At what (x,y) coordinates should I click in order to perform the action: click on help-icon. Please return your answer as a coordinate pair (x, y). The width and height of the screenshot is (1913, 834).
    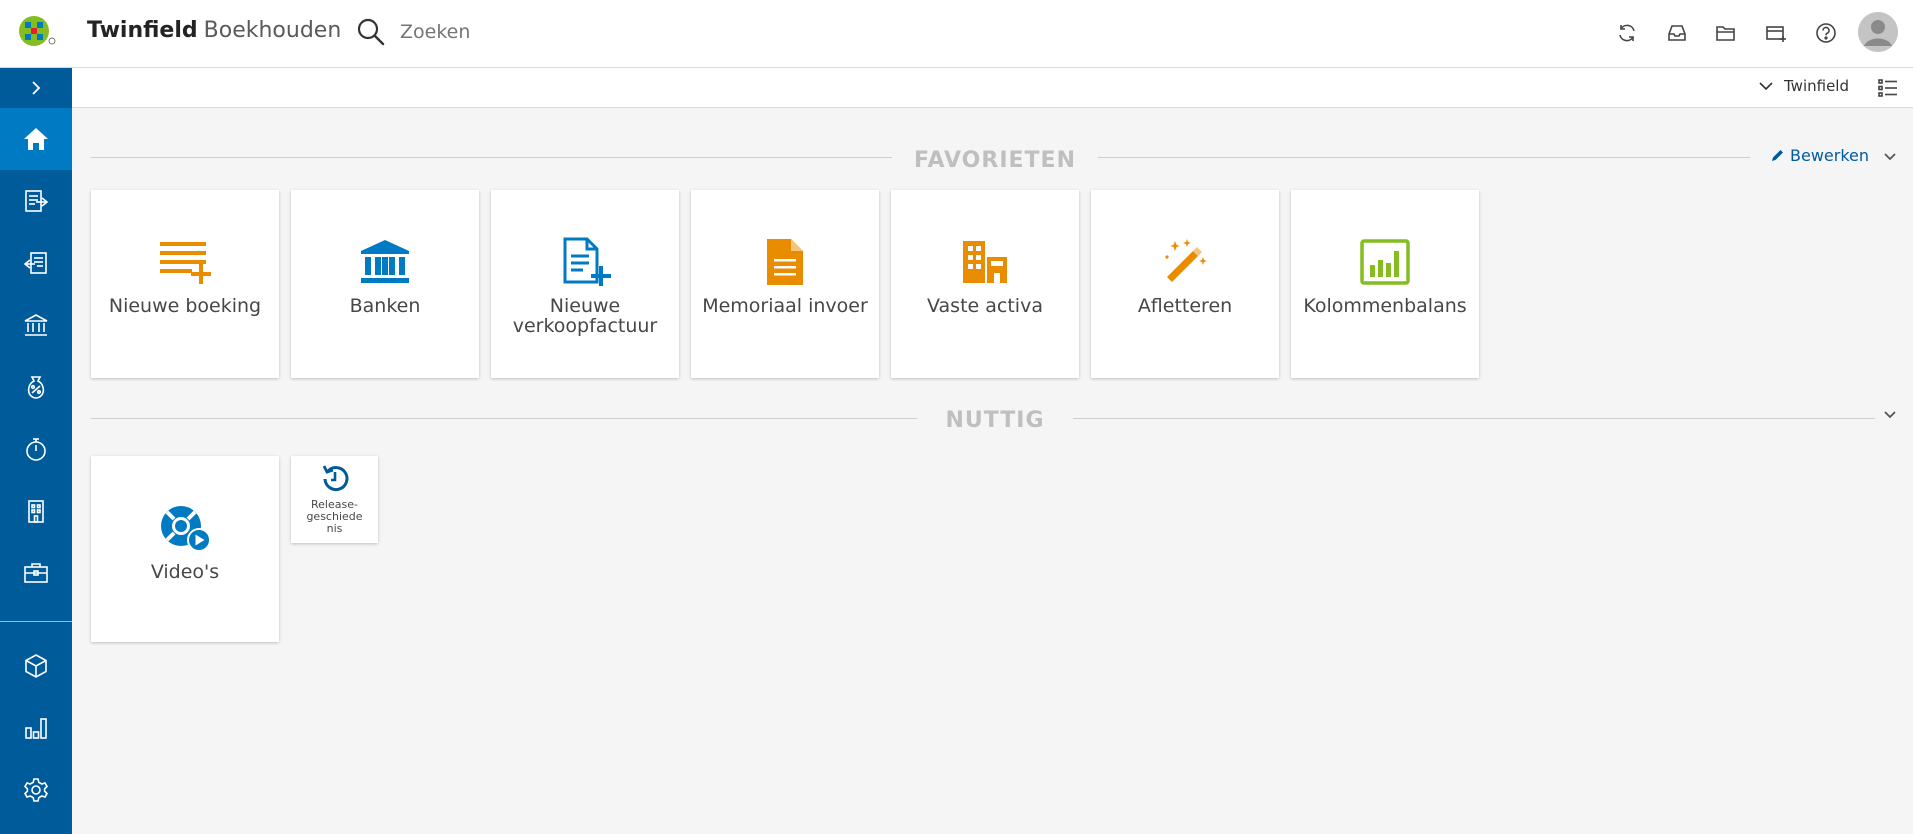
    Looking at the image, I should click on (1826, 33).